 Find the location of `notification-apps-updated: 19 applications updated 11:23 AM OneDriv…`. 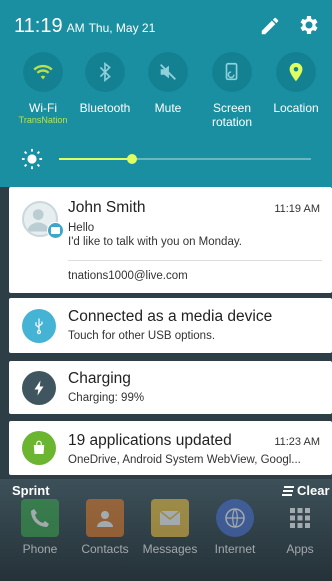

notification-apps-updated: 19 applications updated 11:23 AM OneDriv… is located at coordinates (170, 448).